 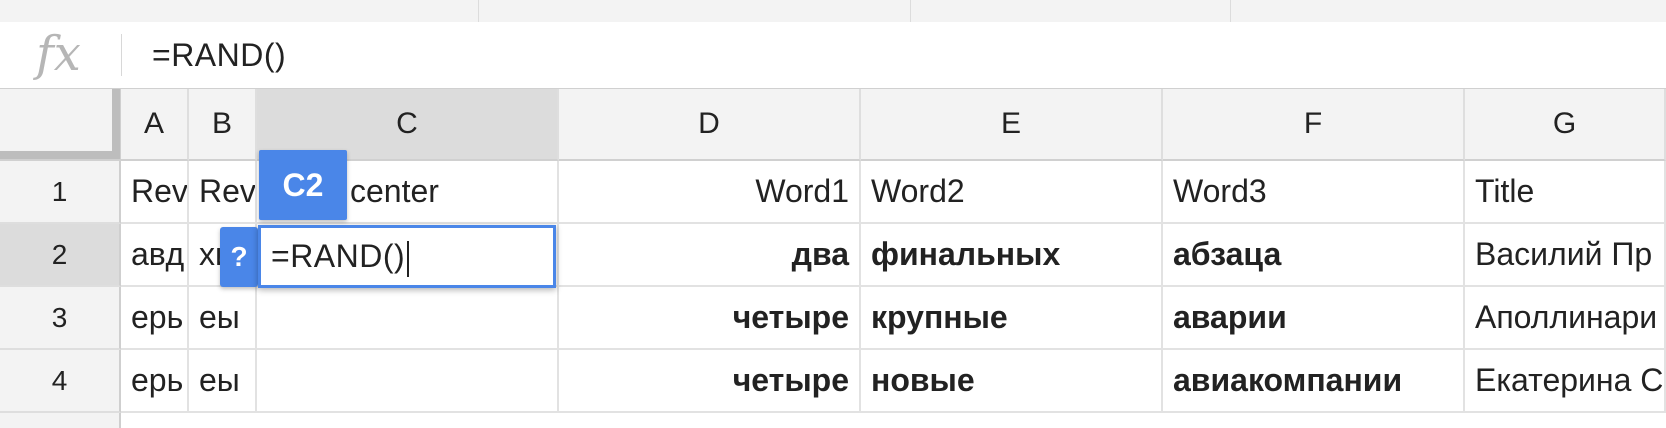 I want to click on freeze-column-handle, so click(x=116, y=124).